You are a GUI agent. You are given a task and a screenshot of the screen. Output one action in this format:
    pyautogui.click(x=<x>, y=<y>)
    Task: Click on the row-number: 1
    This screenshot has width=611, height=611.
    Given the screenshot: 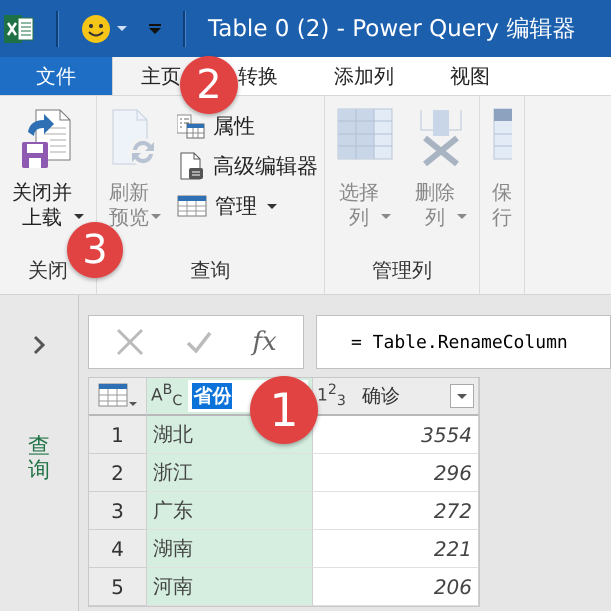 What is the action you would take?
    pyautogui.click(x=118, y=435)
    